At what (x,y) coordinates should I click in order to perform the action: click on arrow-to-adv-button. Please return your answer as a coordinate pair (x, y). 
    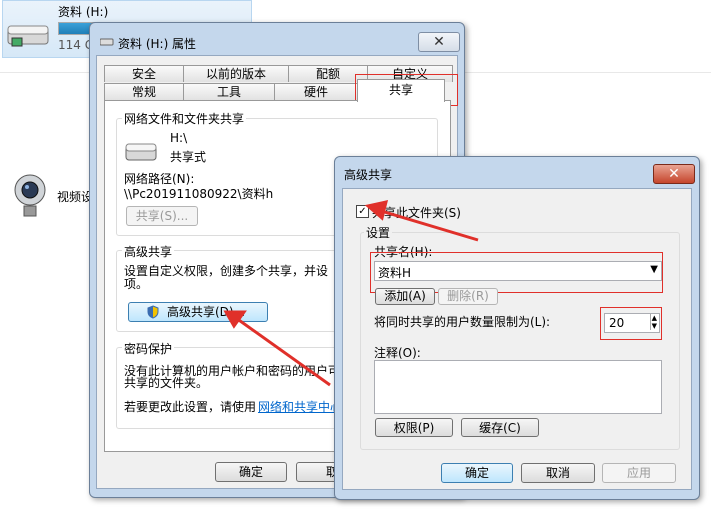
    Looking at the image, I should click on (277, 348).